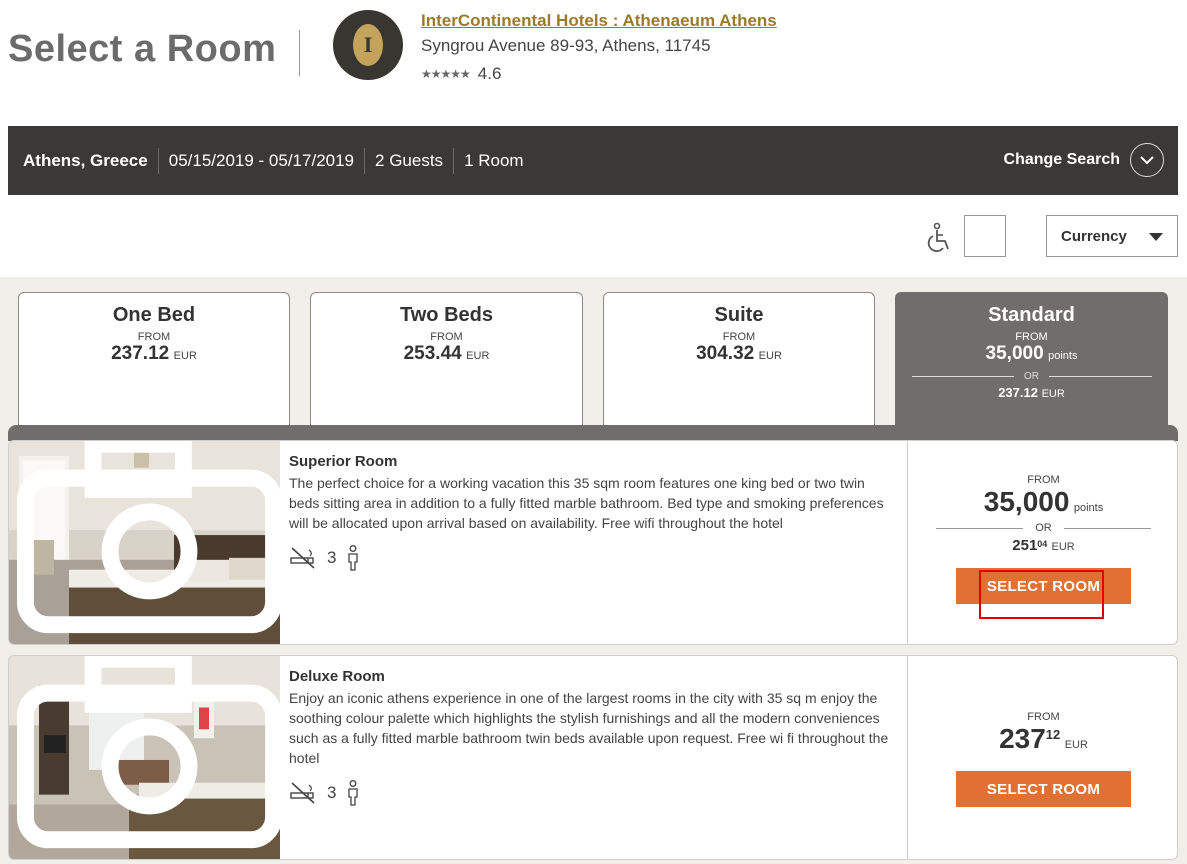 This screenshot has width=1187, height=864. I want to click on page-title: Select a Room, so click(142, 49).